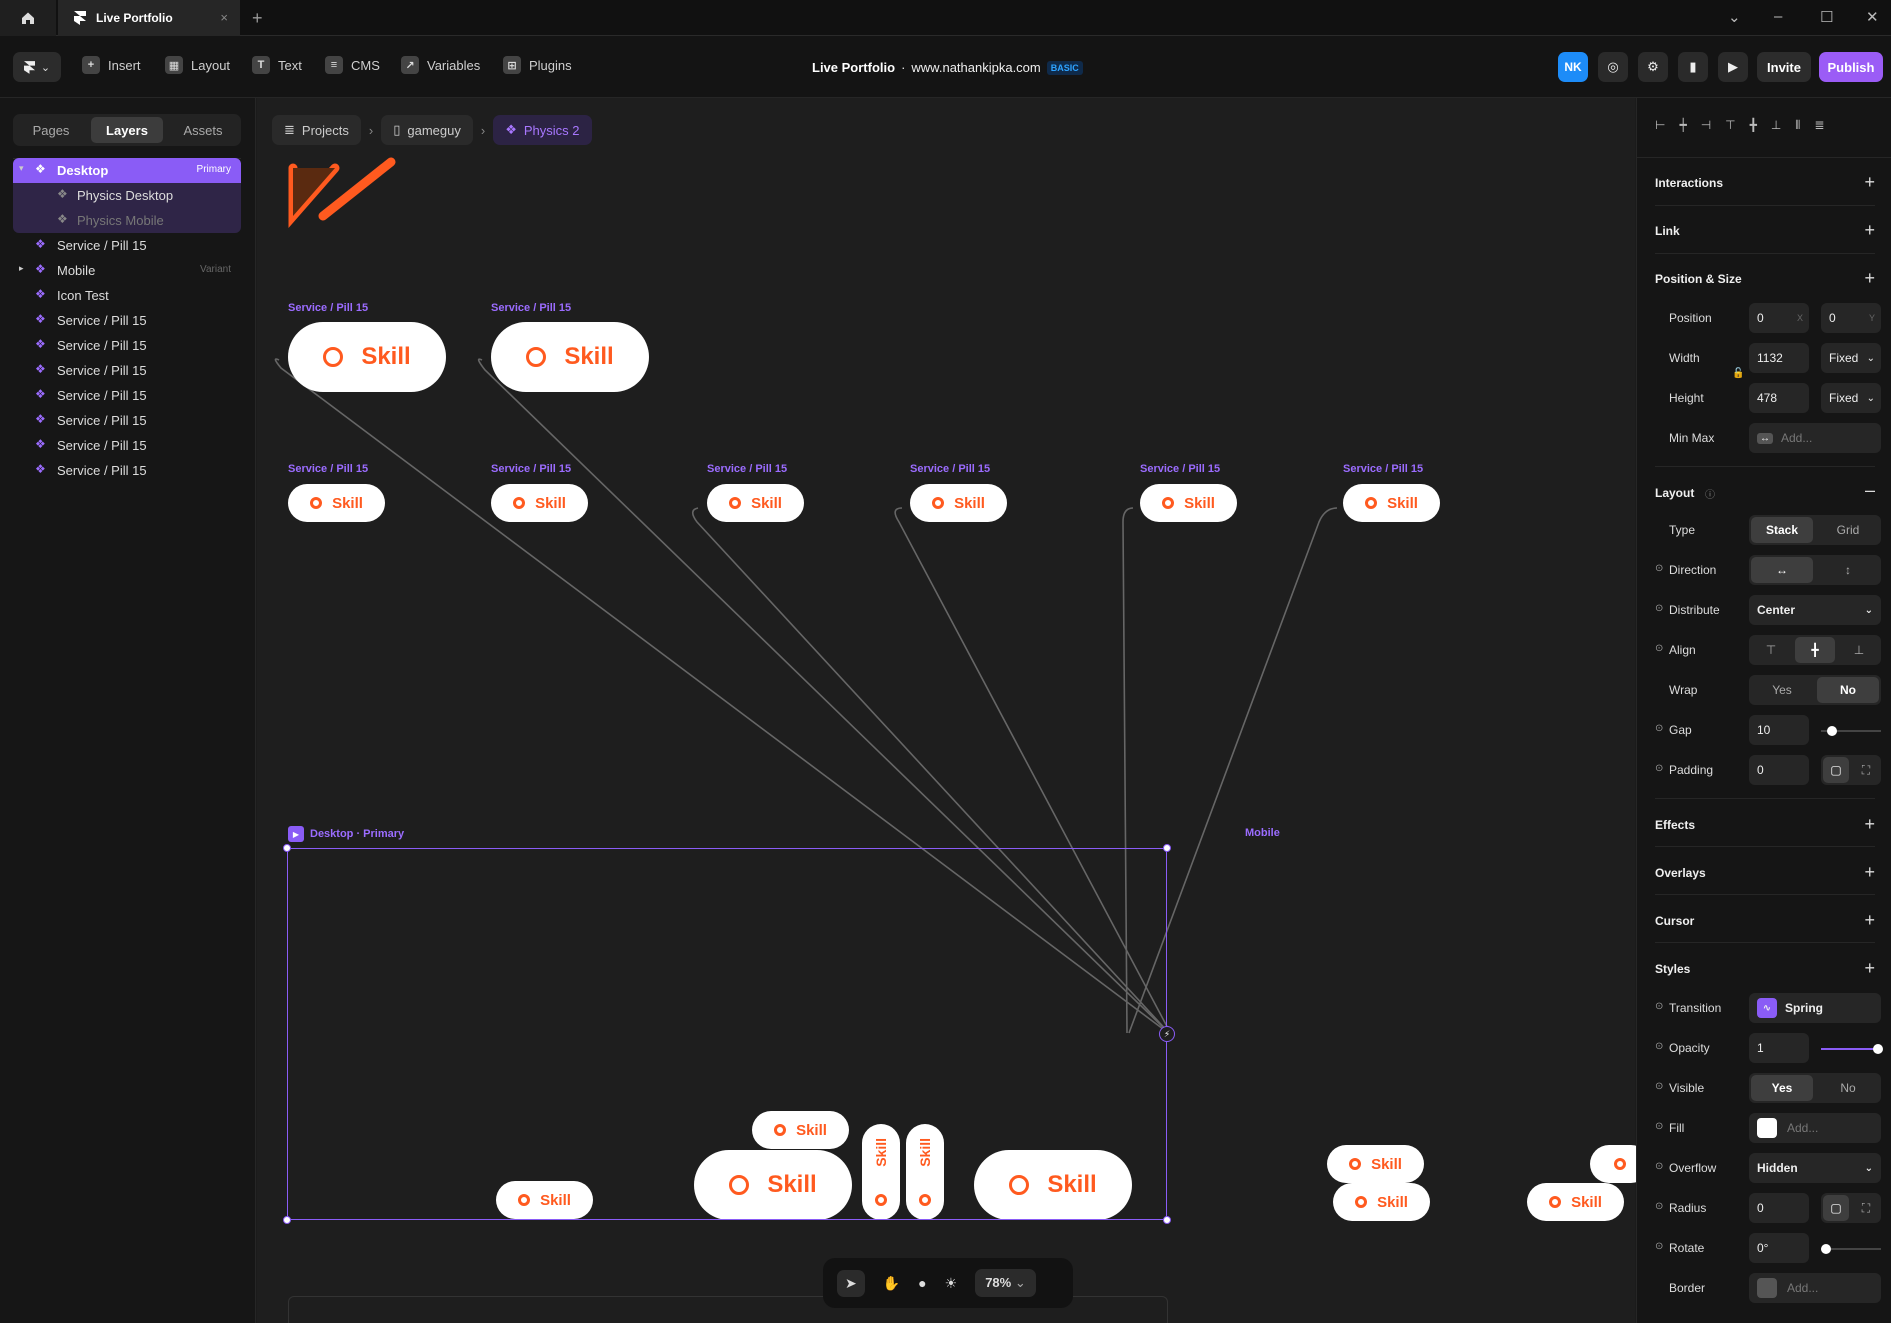 The height and width of the screenshot is (1323, 1891). What do you see at coordinates (21, 268) in the screenshot?
I see `expand-icon: ▸` at bounding box center [21, 268].